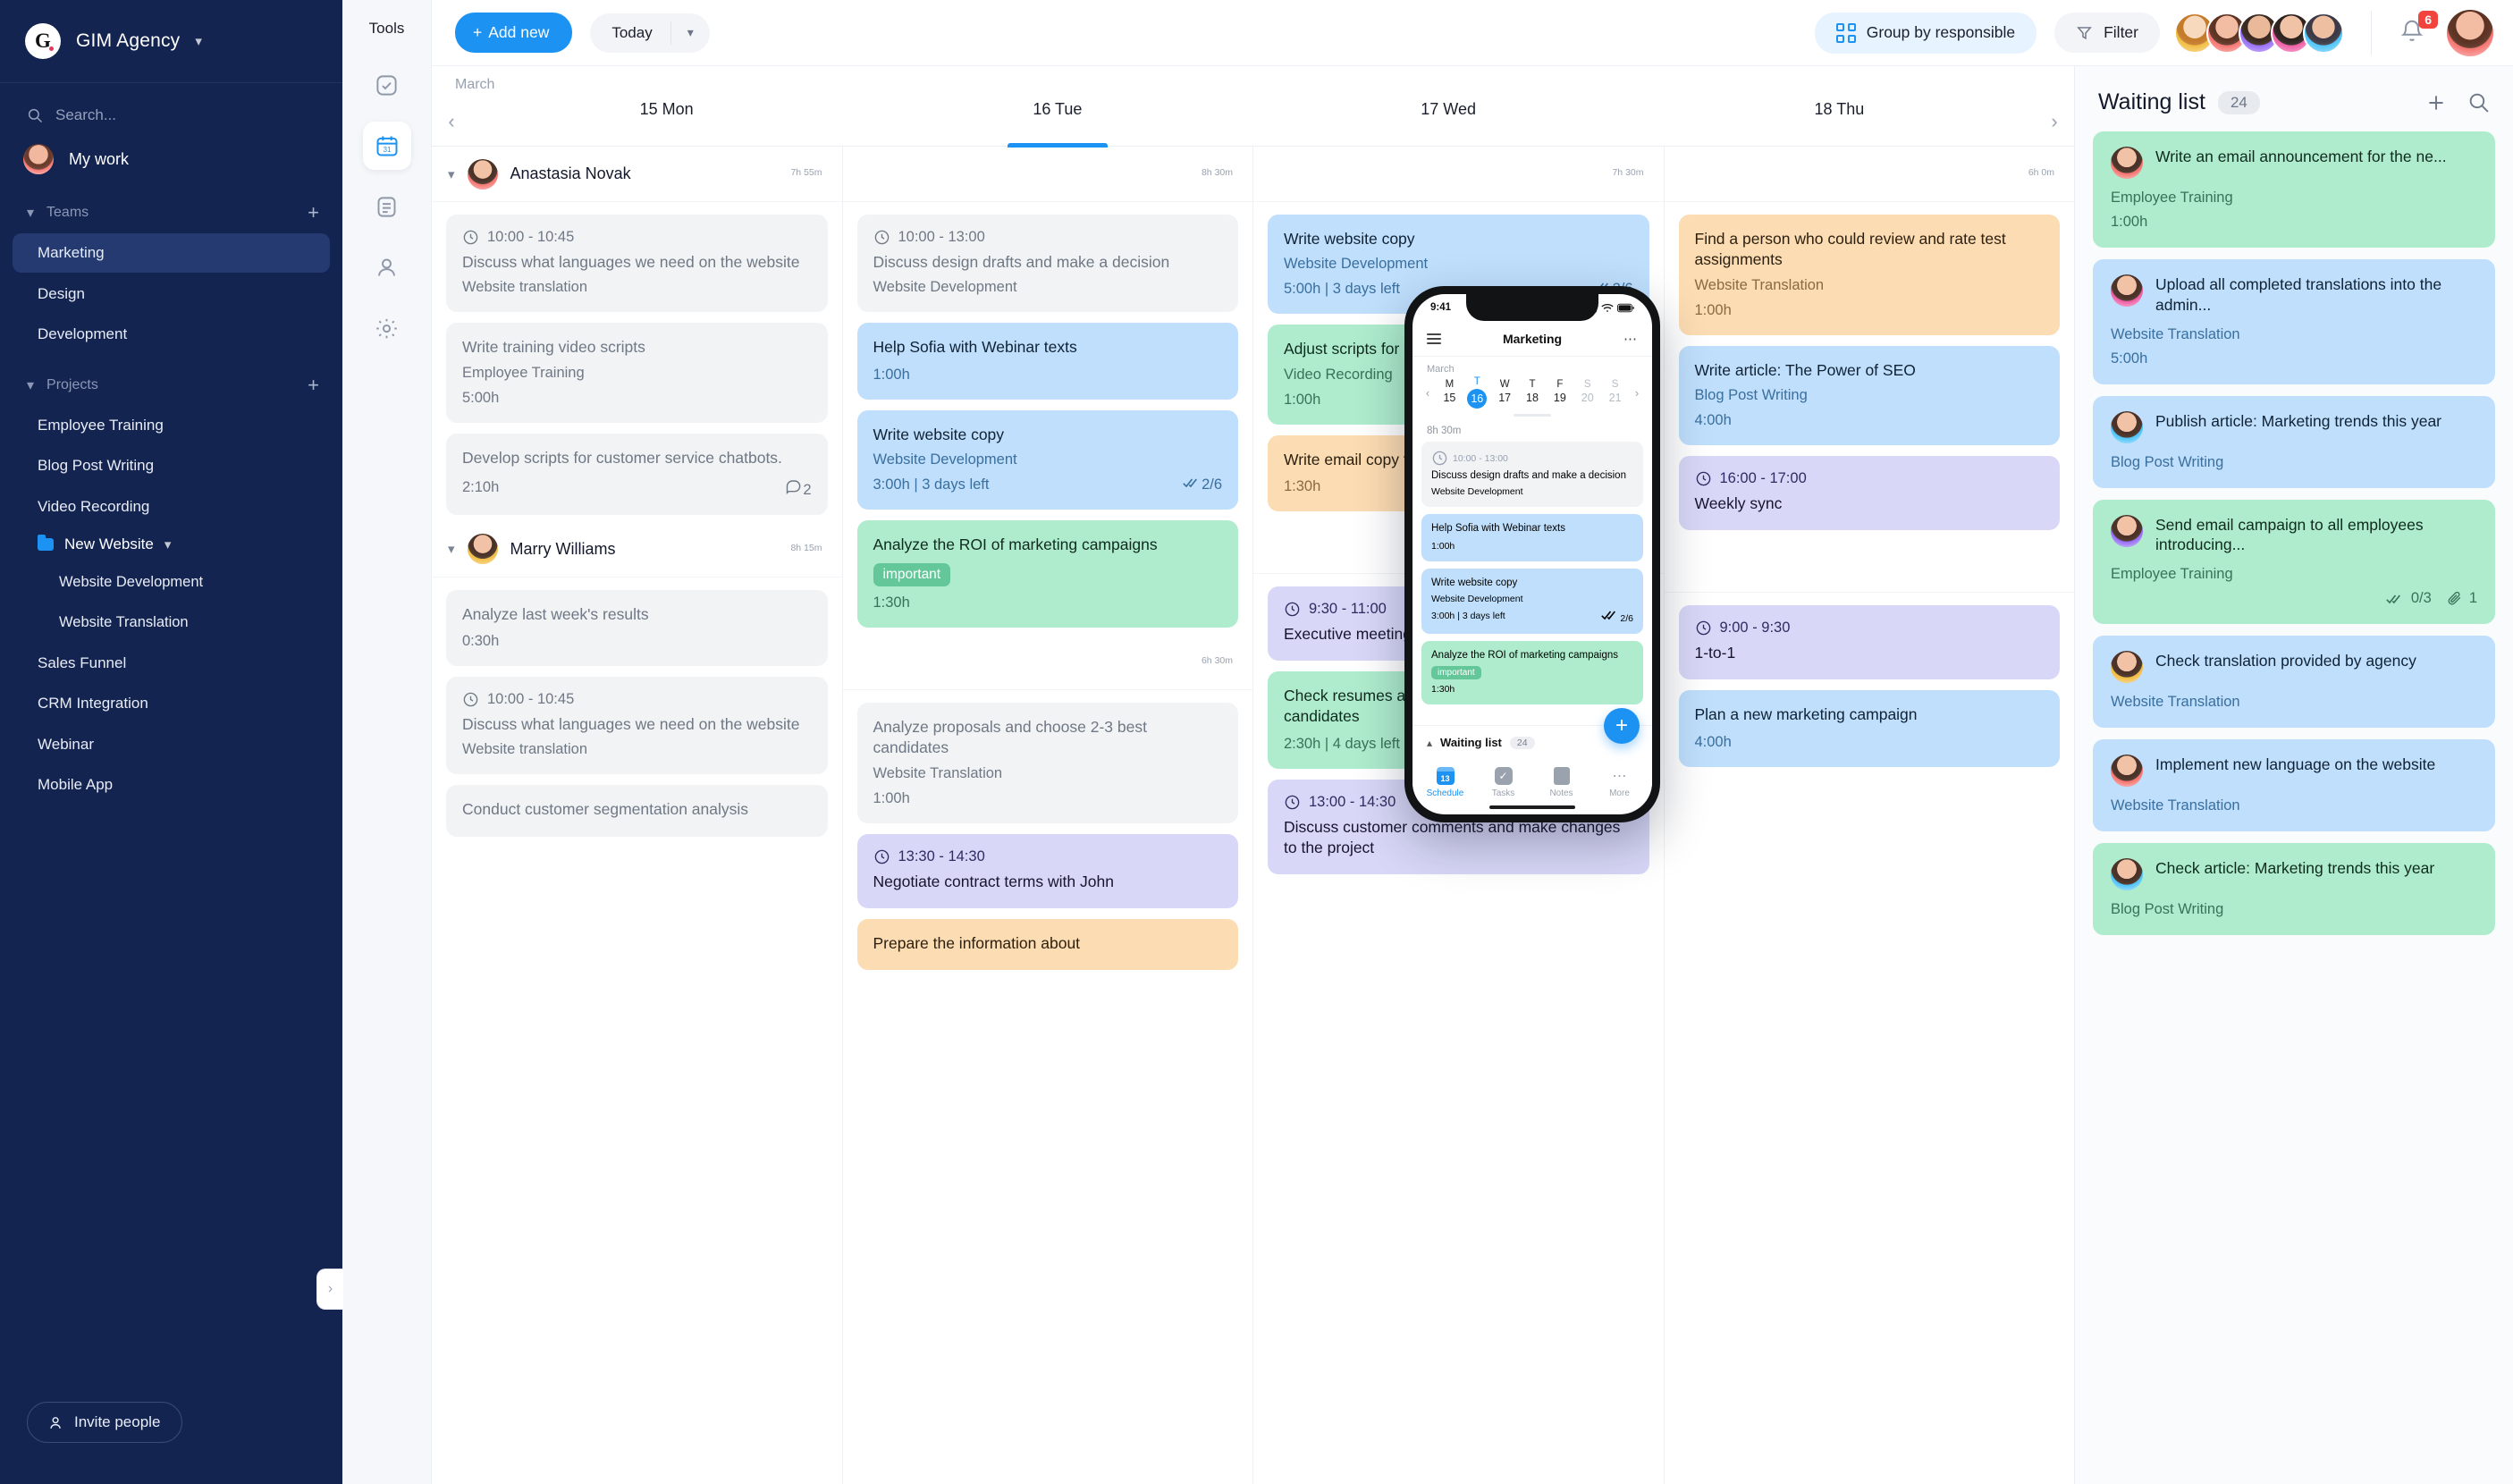 The image size is (2513, 1484). I want to click on person-row-header: ▾ Anastasia Novak 7h 55m, so click(637, 174).